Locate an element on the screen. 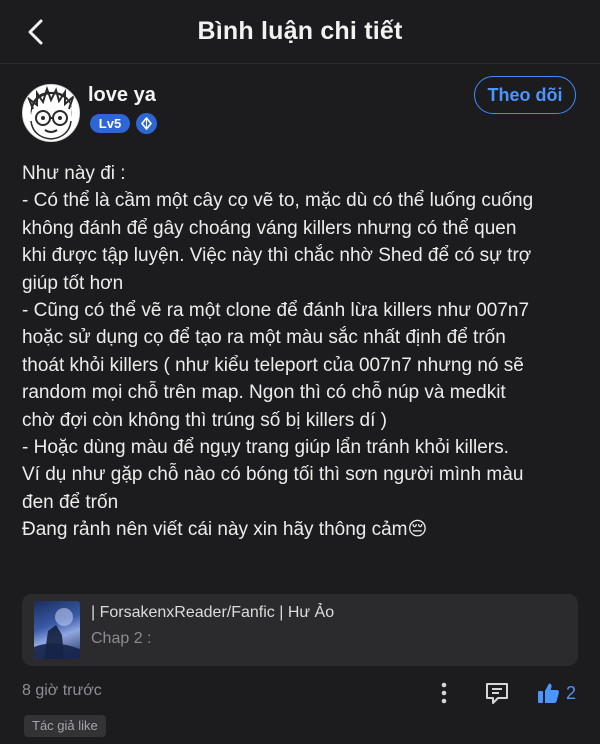  story-title: | ForsakenxReader/Fanfic | Hư Ảo is located at coordinates (213, 612).